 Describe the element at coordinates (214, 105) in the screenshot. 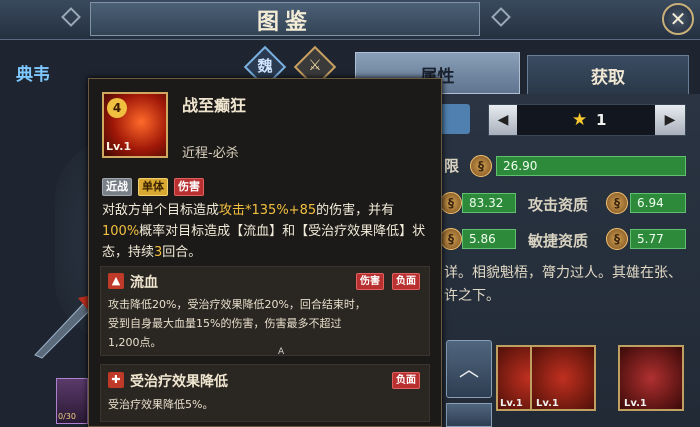

I see `skill-name: 战至癫狂` at that location.